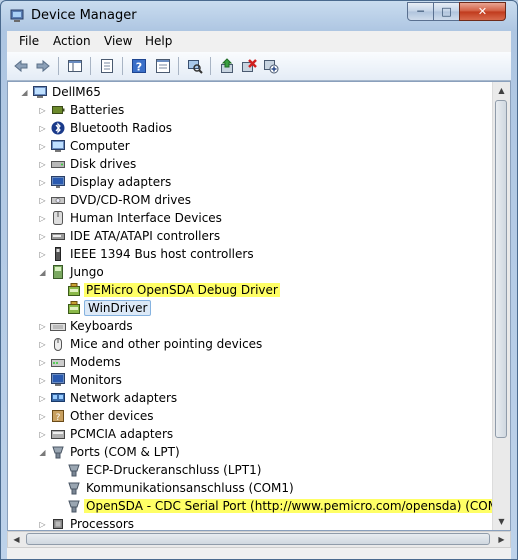 This screenshot has width=518, height=560. Describe the element at coordinates (58, 236) in the screenshot. I see `ide-controller-icon` at that location.